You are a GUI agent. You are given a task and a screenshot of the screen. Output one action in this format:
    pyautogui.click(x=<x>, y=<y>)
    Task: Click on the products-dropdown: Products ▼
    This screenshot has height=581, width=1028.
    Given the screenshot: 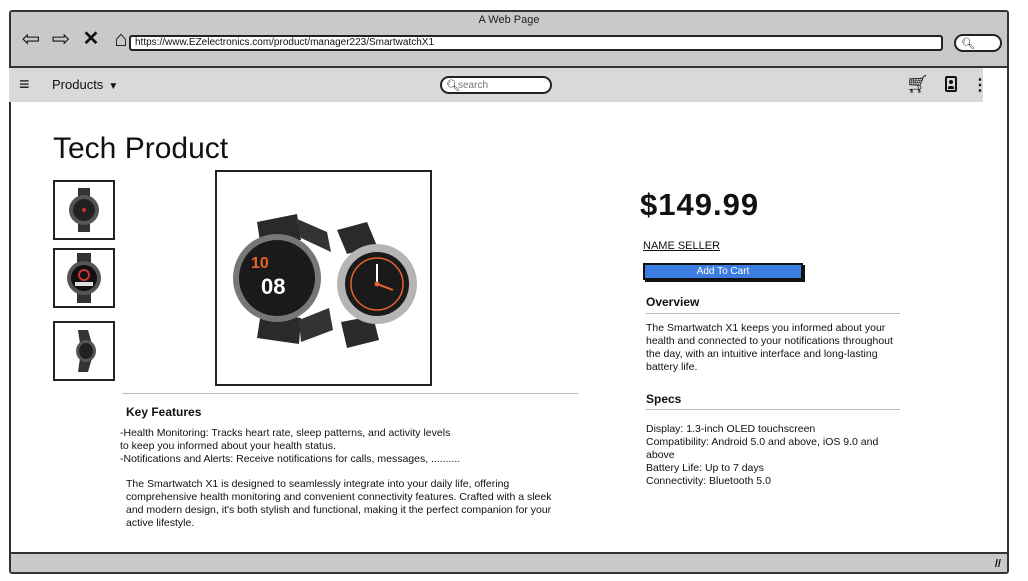 What is the action you would take?
    pyautogui.click(x=85, y=84)
    